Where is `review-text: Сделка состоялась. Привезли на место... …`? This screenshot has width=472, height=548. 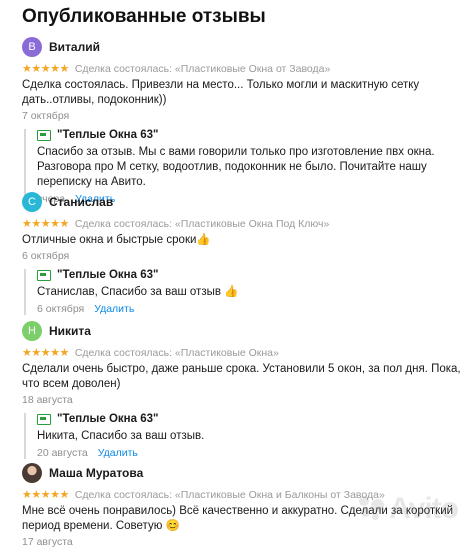 review-text: Сделка состоялась. Привезли на место... … is located at coordinates (221, 92).